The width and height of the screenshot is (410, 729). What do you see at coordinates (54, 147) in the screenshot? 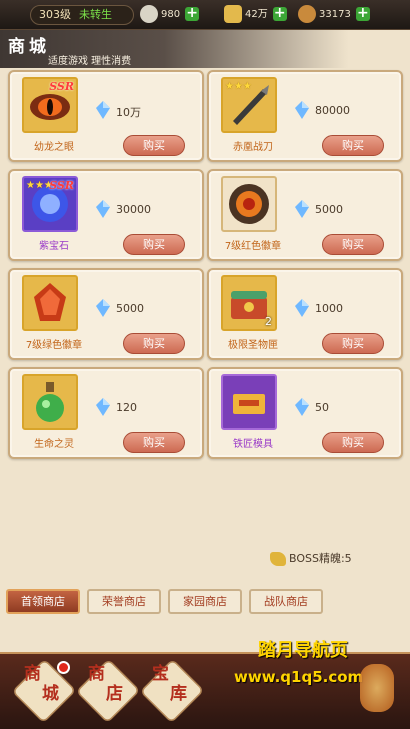
I see `item-name: 幼龙之眼` at bounding box center [54, 147].